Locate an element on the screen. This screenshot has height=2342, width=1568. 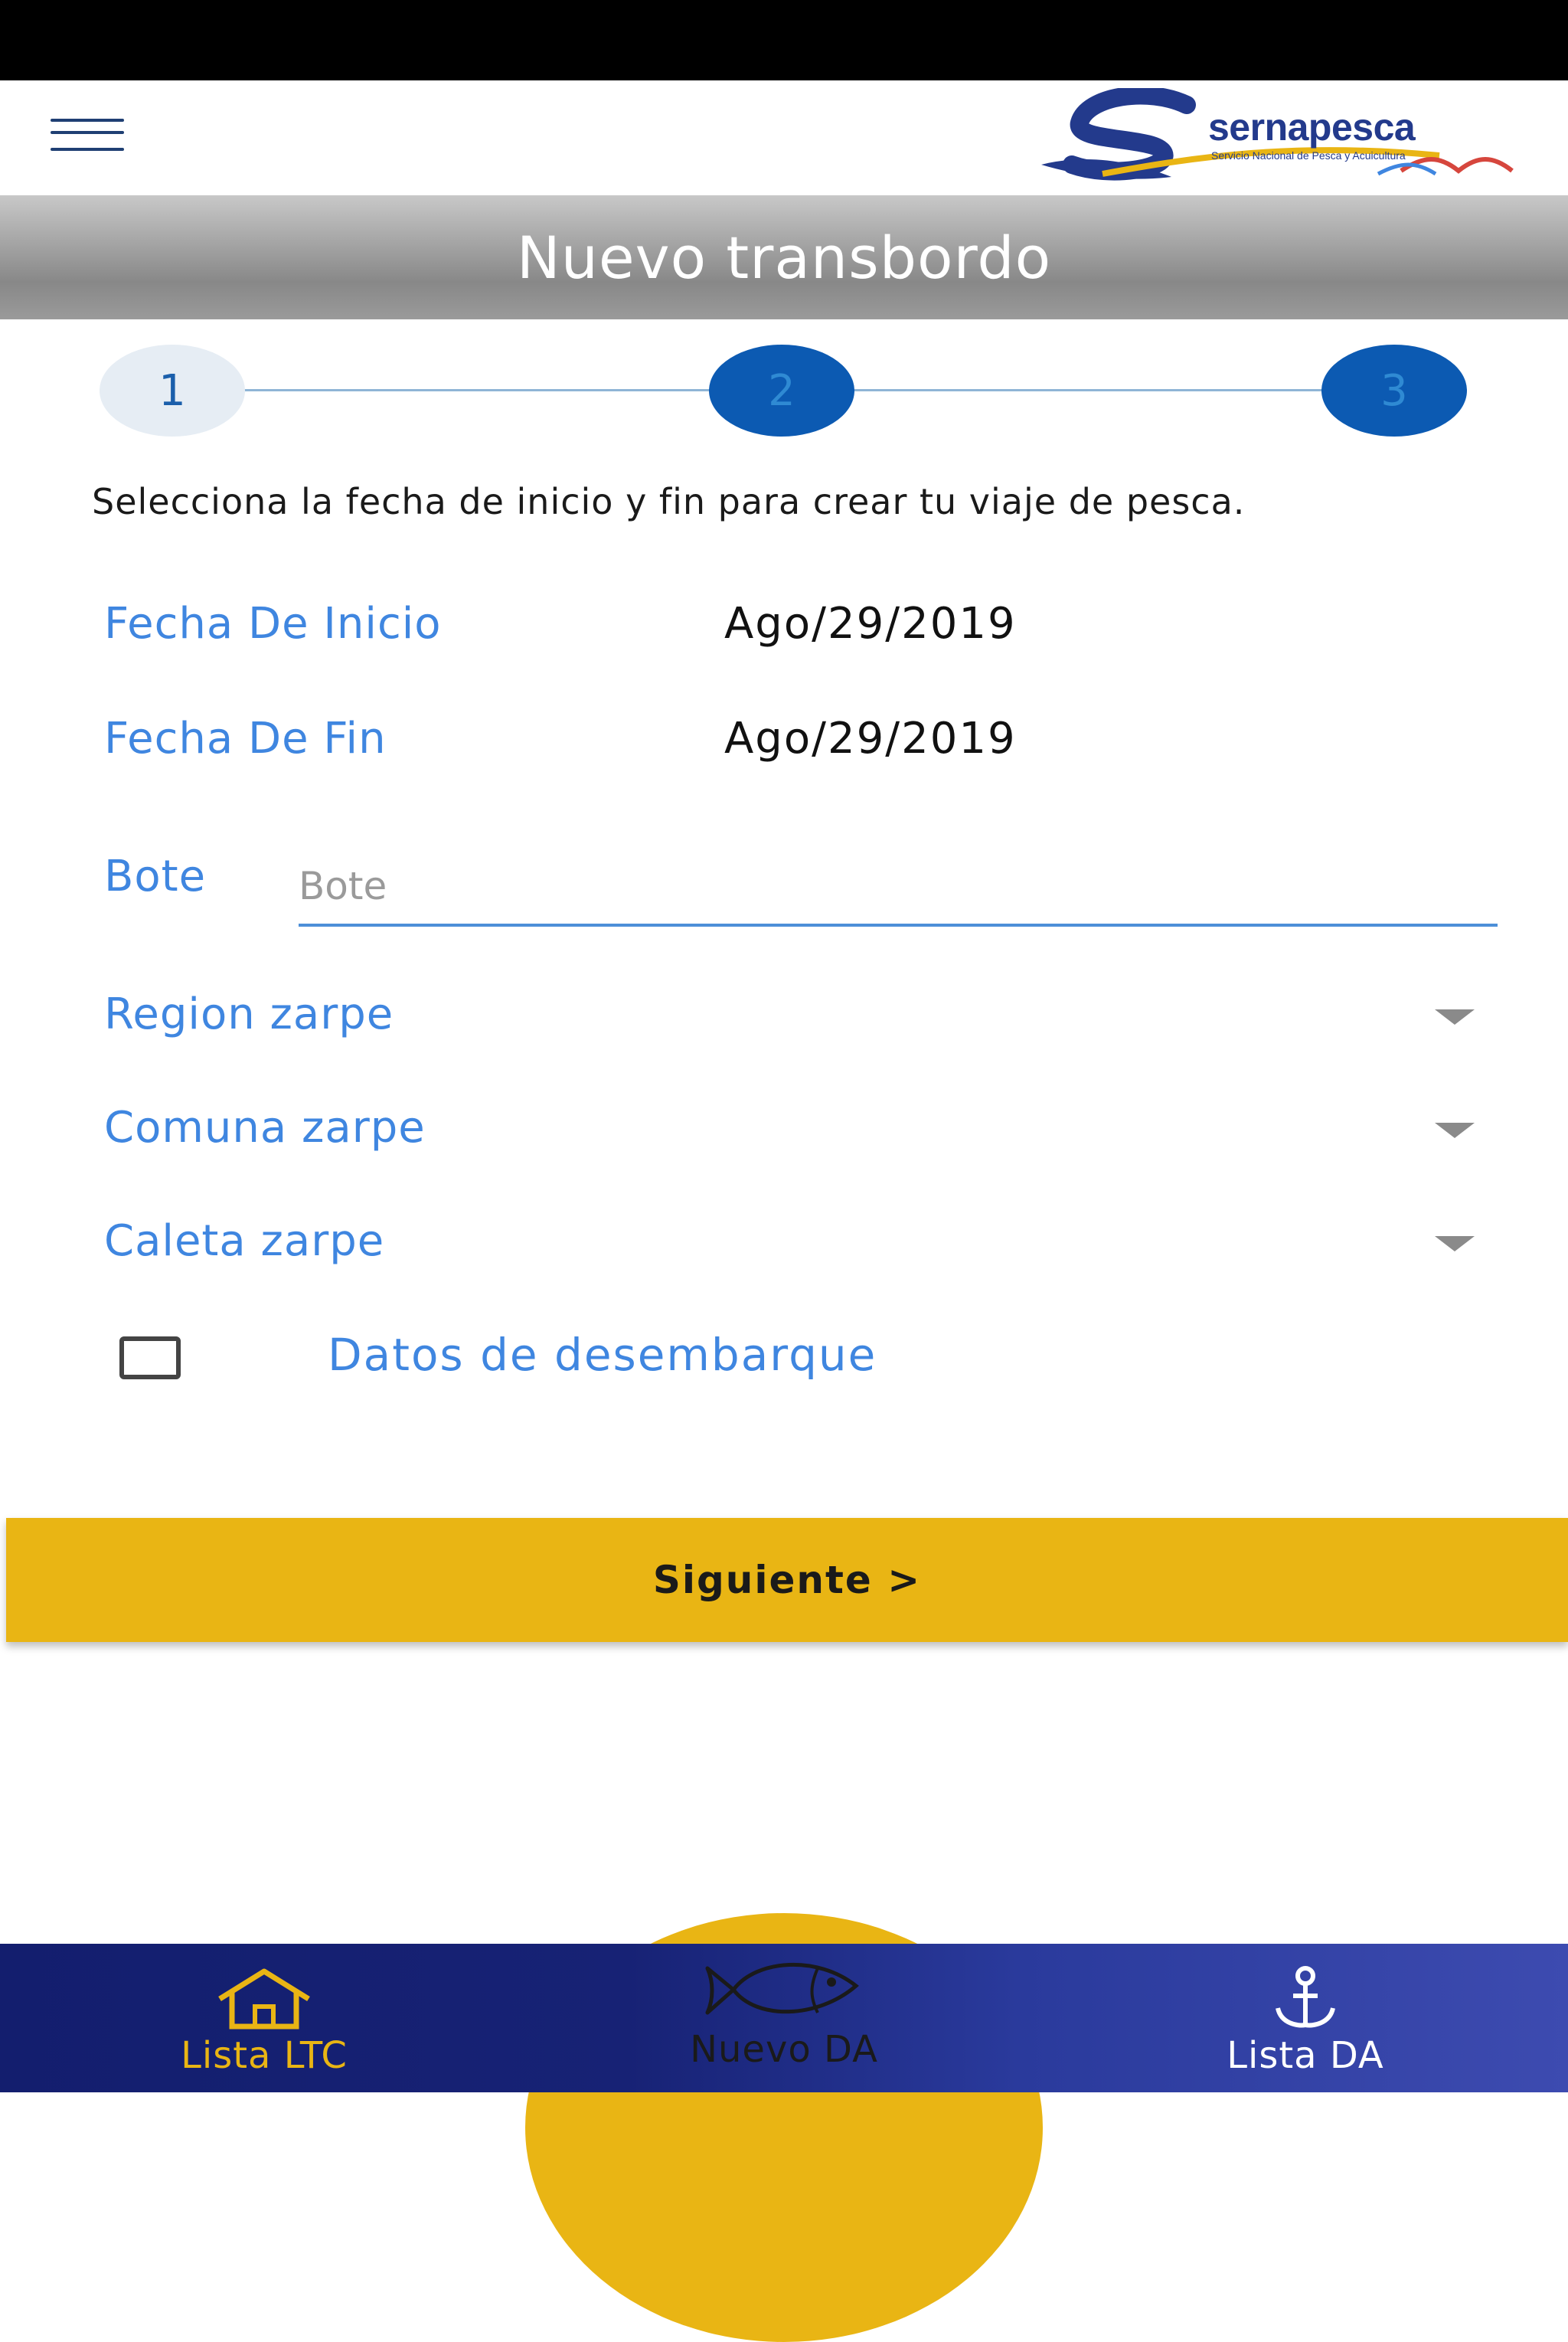
title-bar: Nuevo transbordo is located at coordinates (784, 257).